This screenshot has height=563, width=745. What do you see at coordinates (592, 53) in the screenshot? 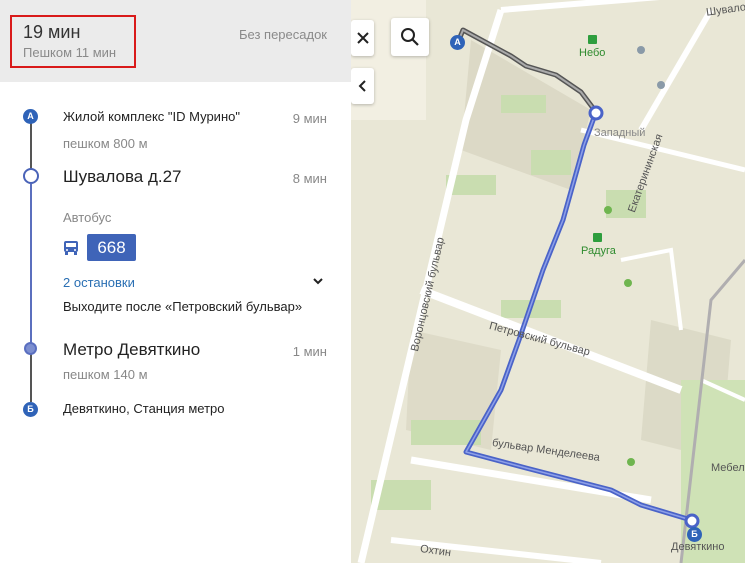
I see `label-nebo: Небо` at bounding box center [592, 53].